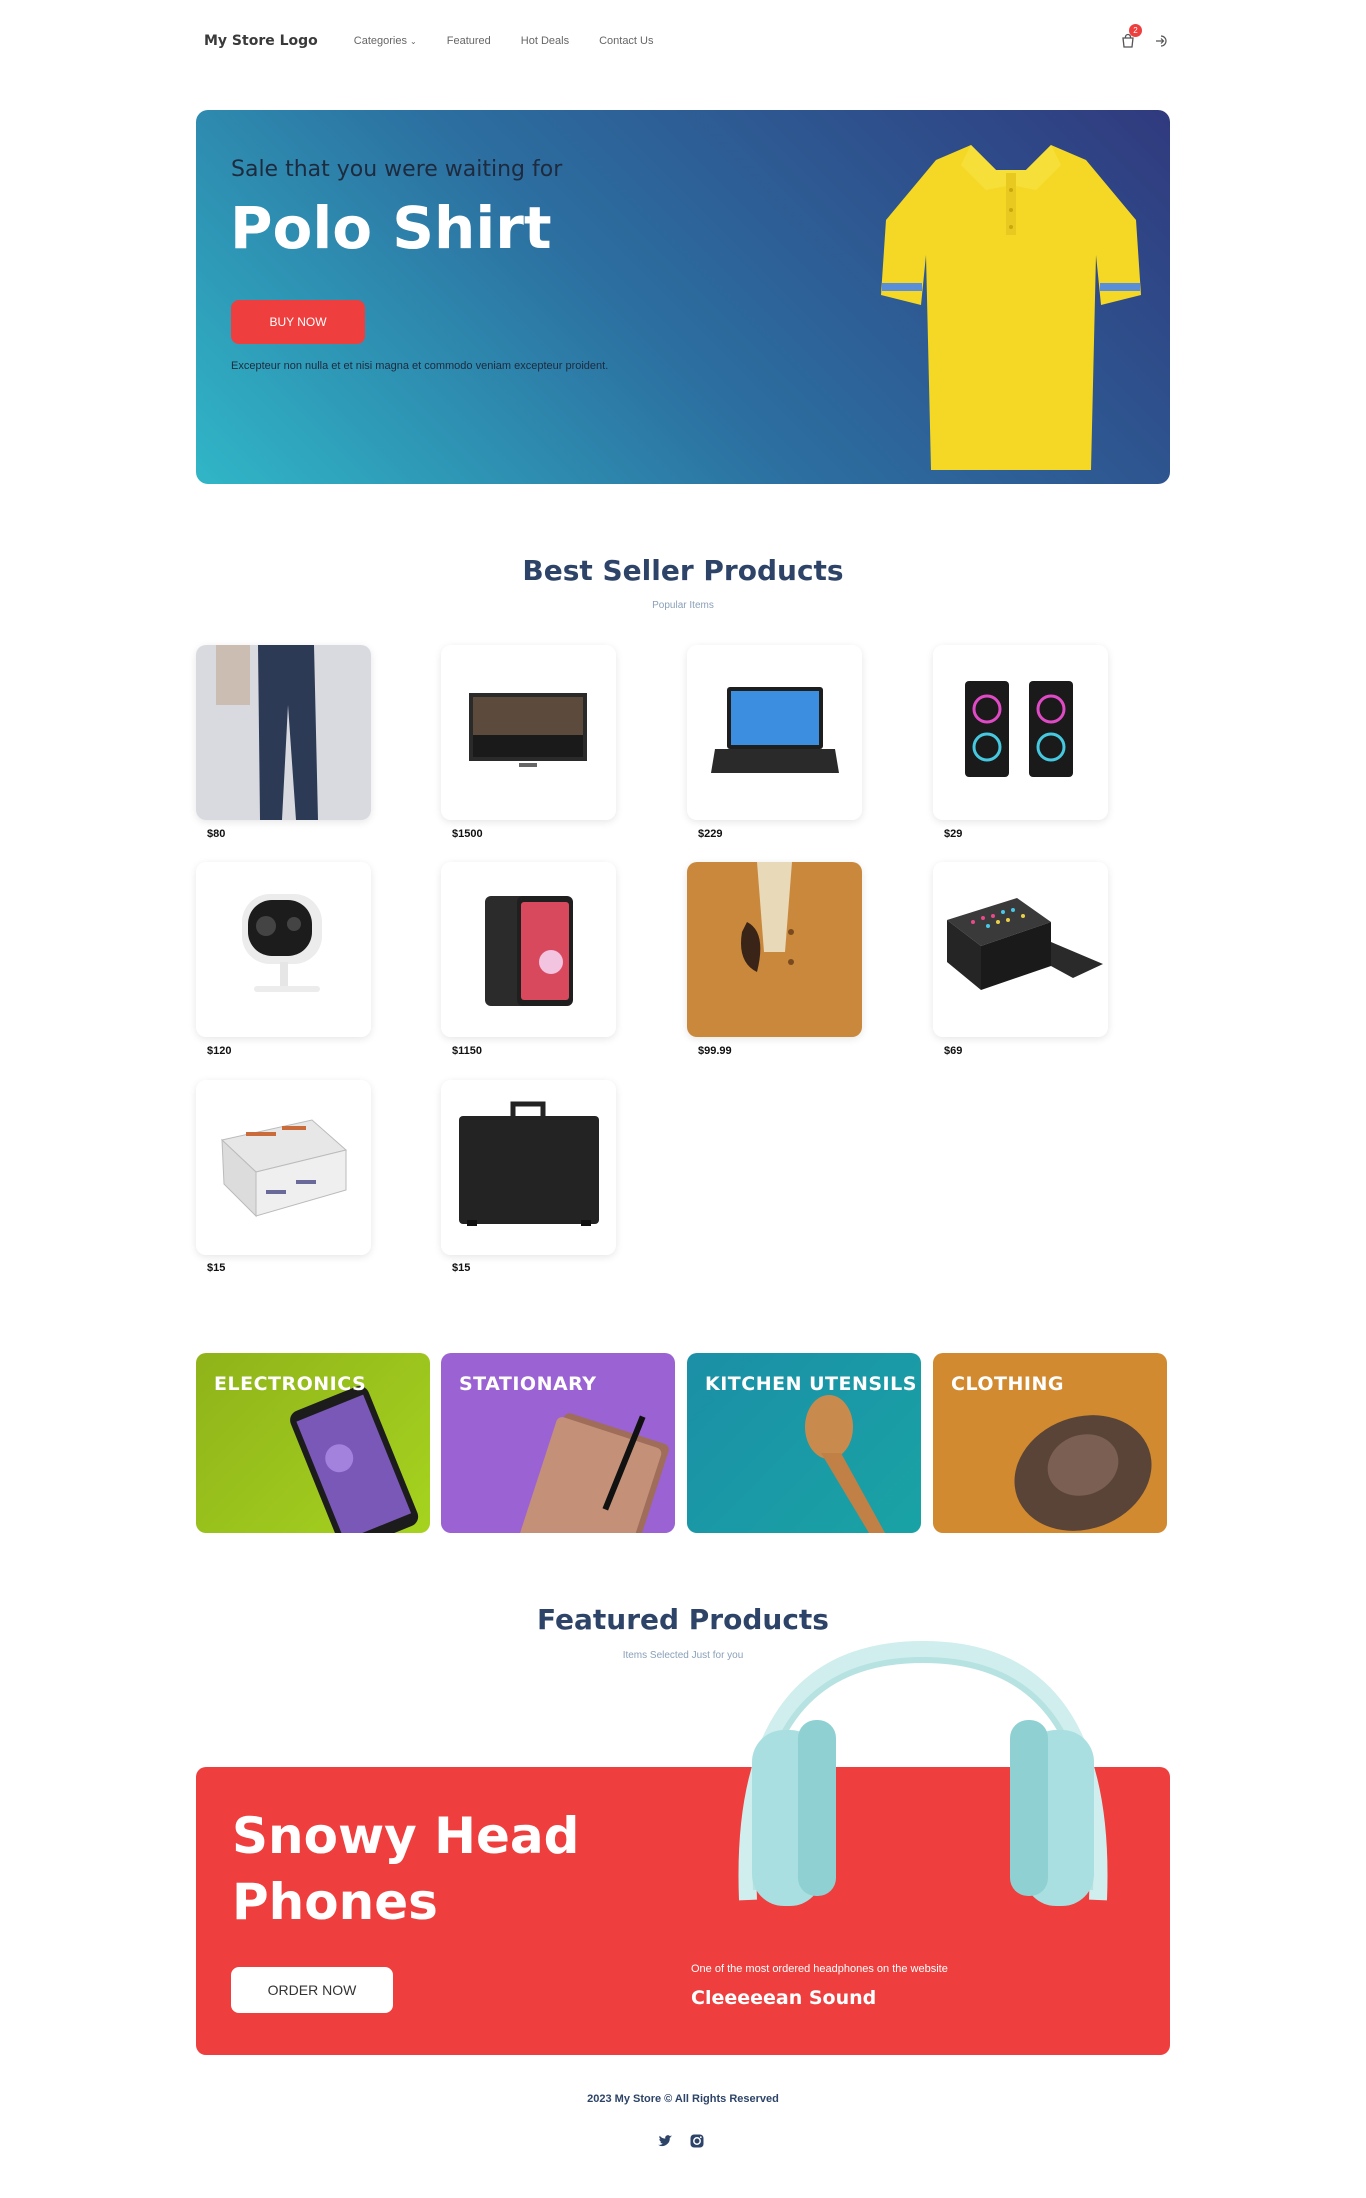  I want to click on product-price: $229, so click(710, 834).